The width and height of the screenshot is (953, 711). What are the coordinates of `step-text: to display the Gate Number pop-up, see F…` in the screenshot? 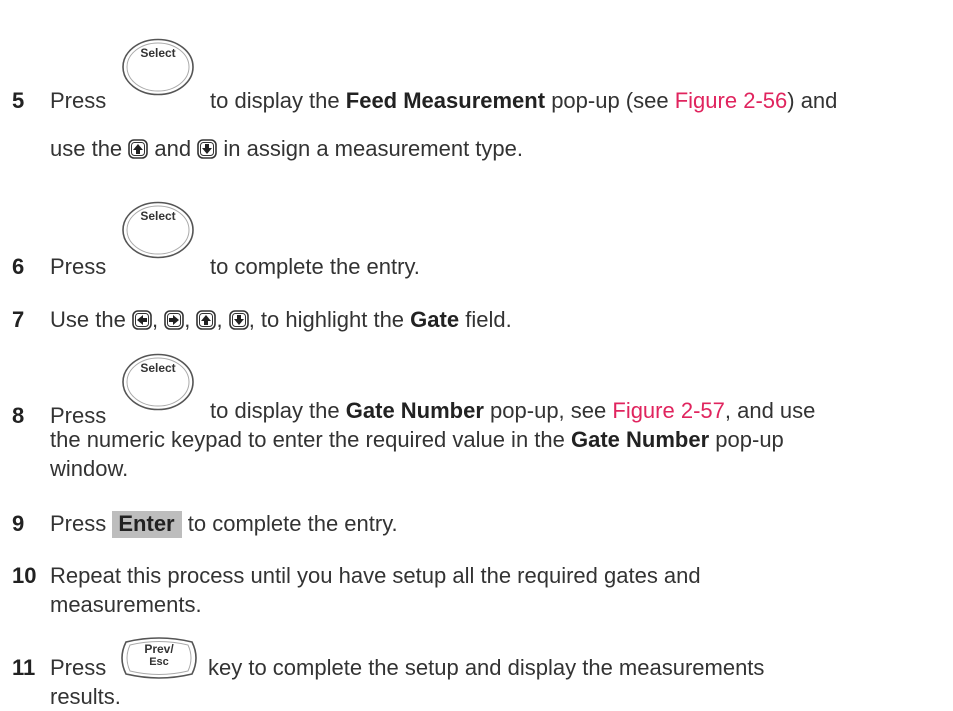 It's located at (513, 410).